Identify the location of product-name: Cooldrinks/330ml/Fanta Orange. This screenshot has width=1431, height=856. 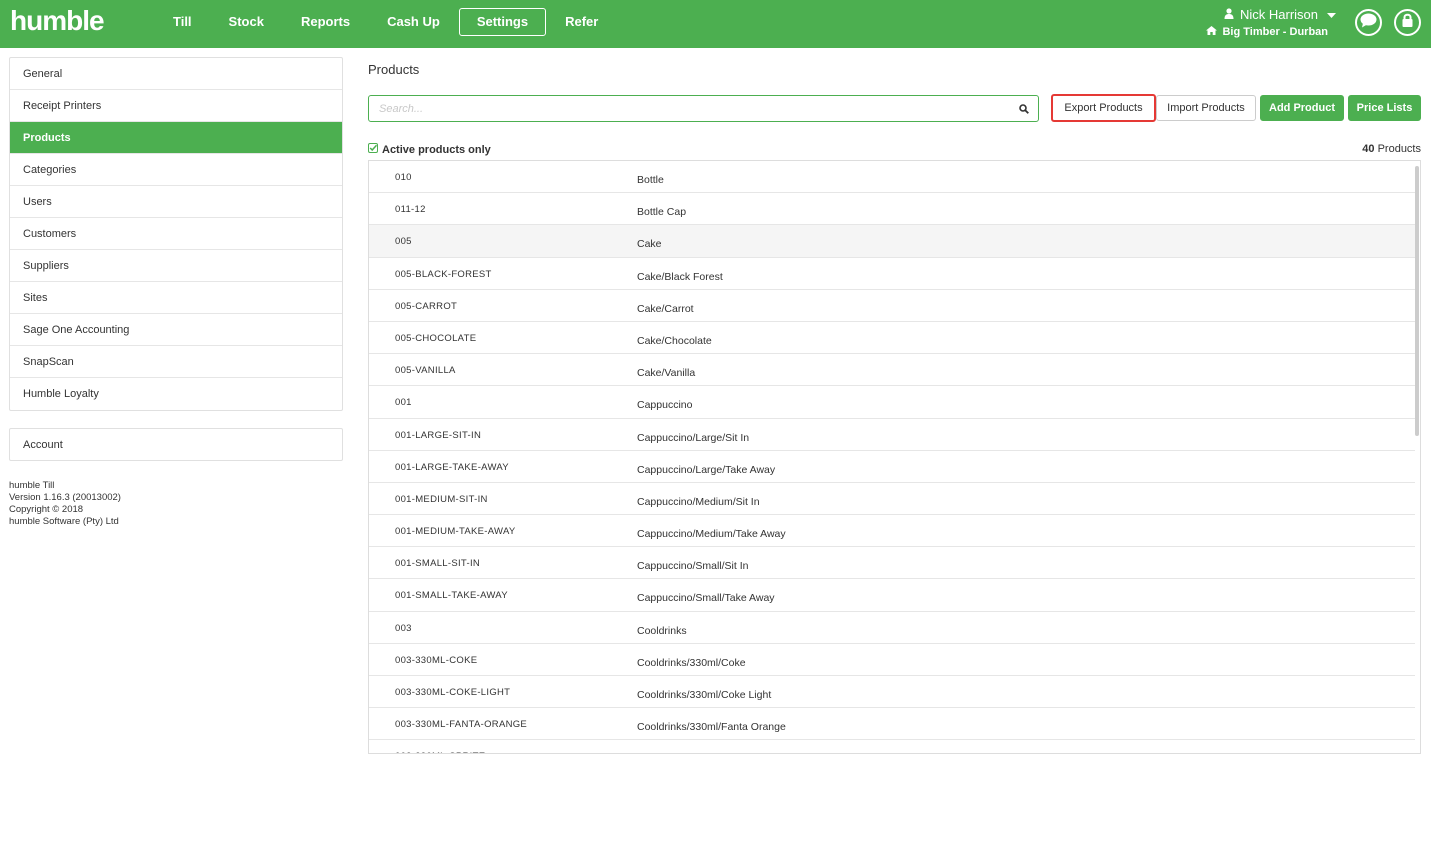
(711, 727).